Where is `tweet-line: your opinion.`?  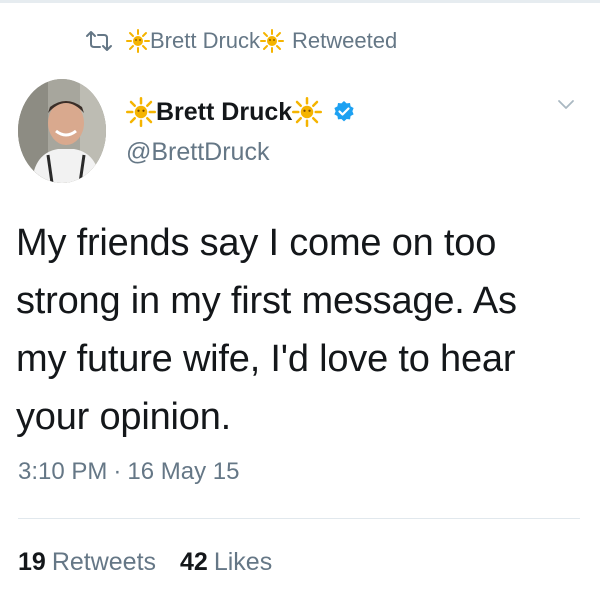 tweet-line: your opinion. is located at coordinates (123, 417).